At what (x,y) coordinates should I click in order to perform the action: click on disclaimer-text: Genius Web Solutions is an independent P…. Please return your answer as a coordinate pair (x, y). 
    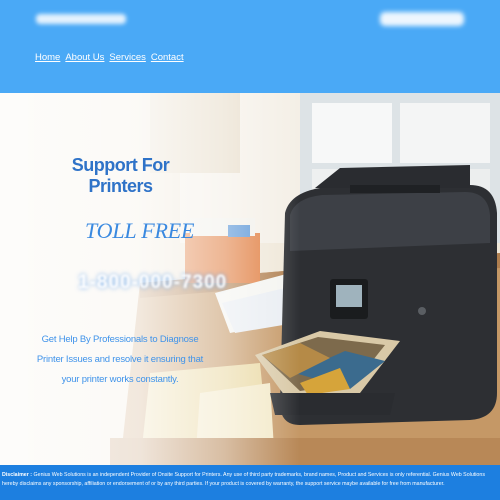
    Looking at the image, I should click on (243, 479).